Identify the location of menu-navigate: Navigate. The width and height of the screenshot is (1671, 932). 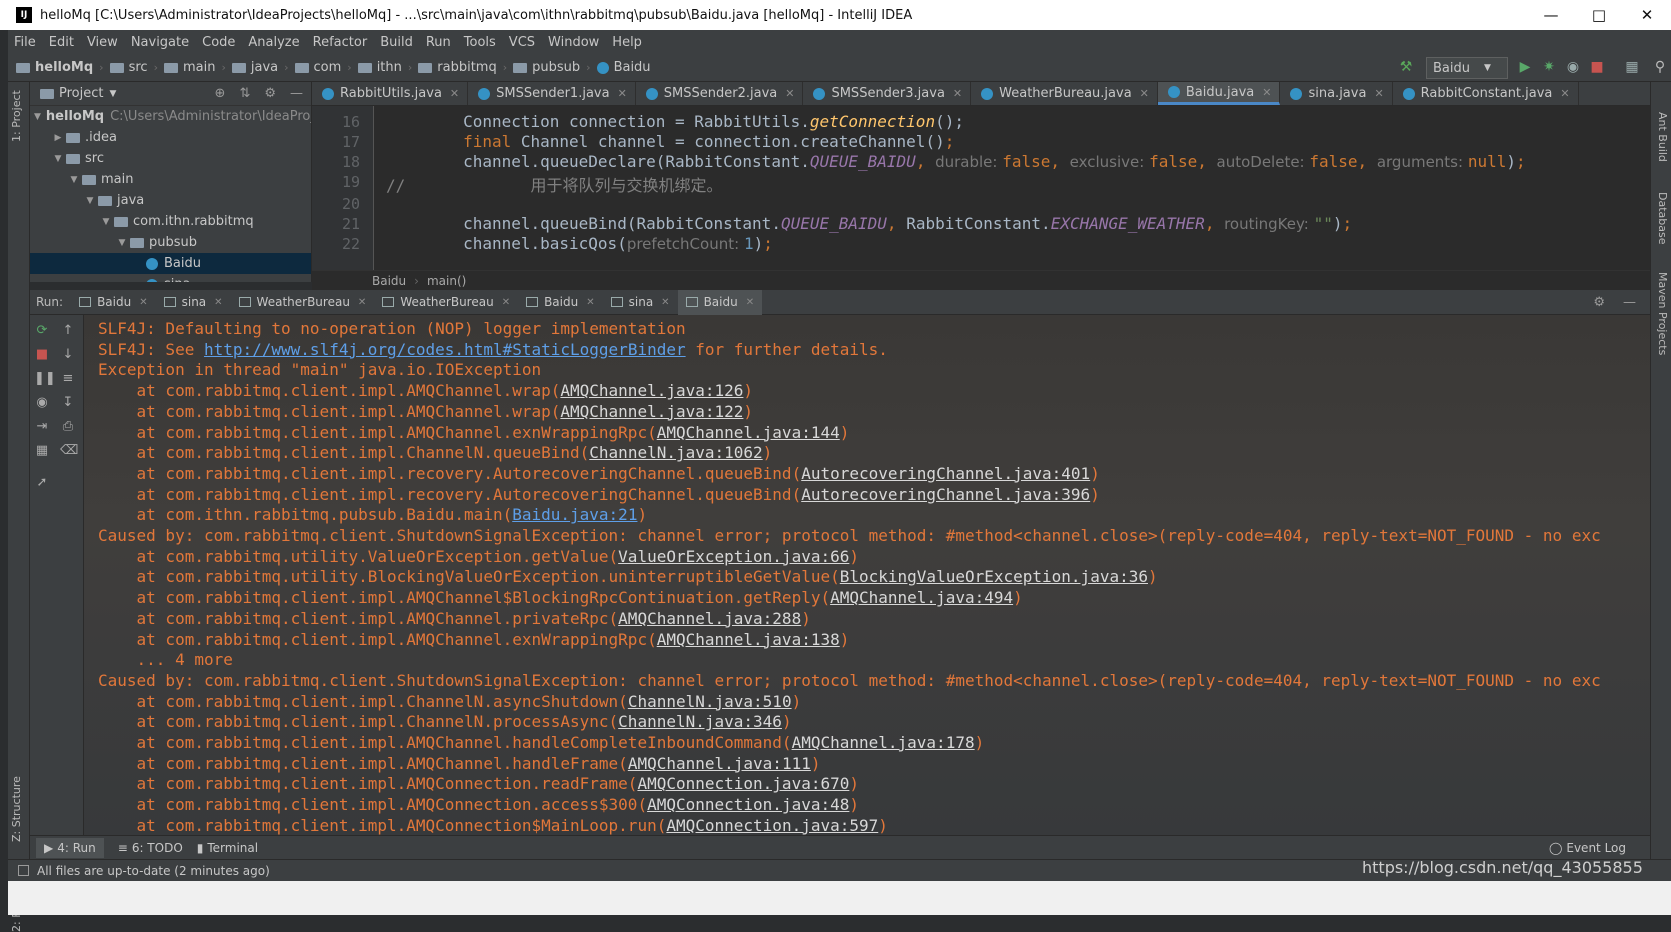
(160, 42).